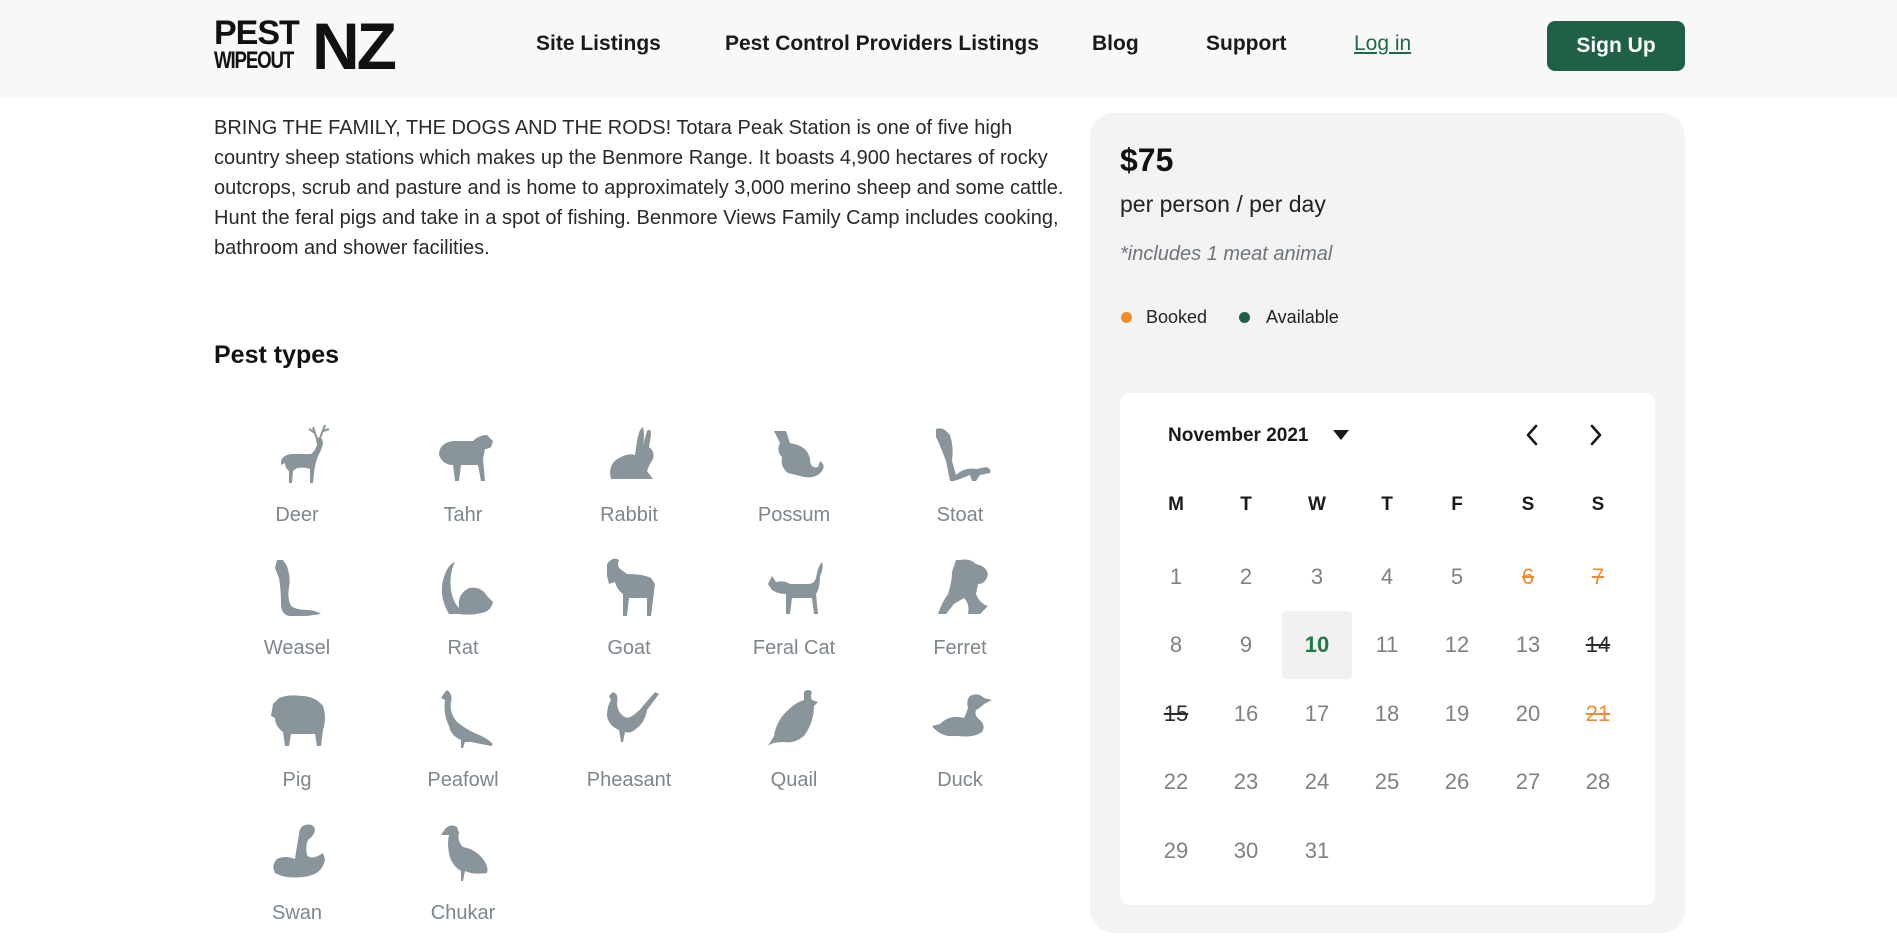  Describe the element at coordinates (466, 458) in the screenshot. I see `tahr-icon` at that location.